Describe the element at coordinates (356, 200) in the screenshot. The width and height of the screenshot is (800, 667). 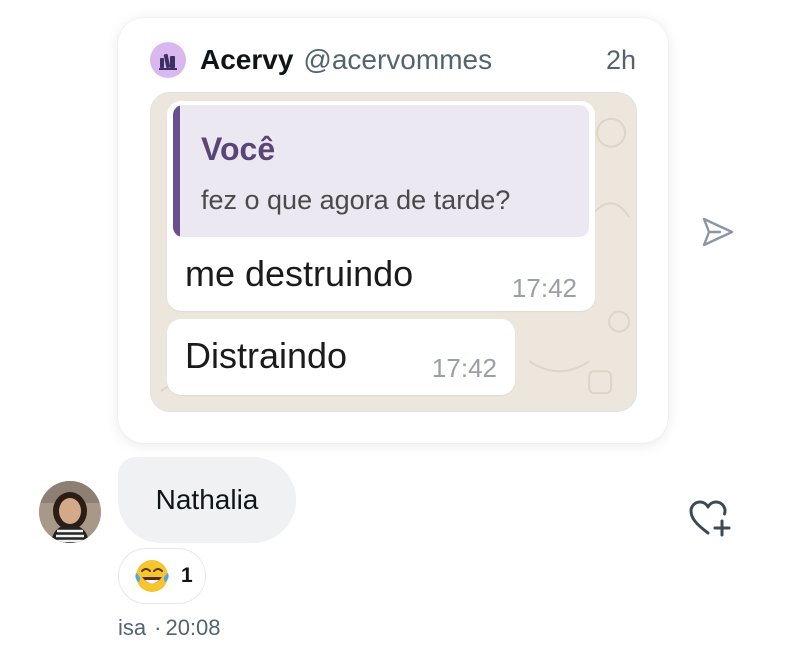
I see `quoted-text: fez o que agora de tarde?` at that location.